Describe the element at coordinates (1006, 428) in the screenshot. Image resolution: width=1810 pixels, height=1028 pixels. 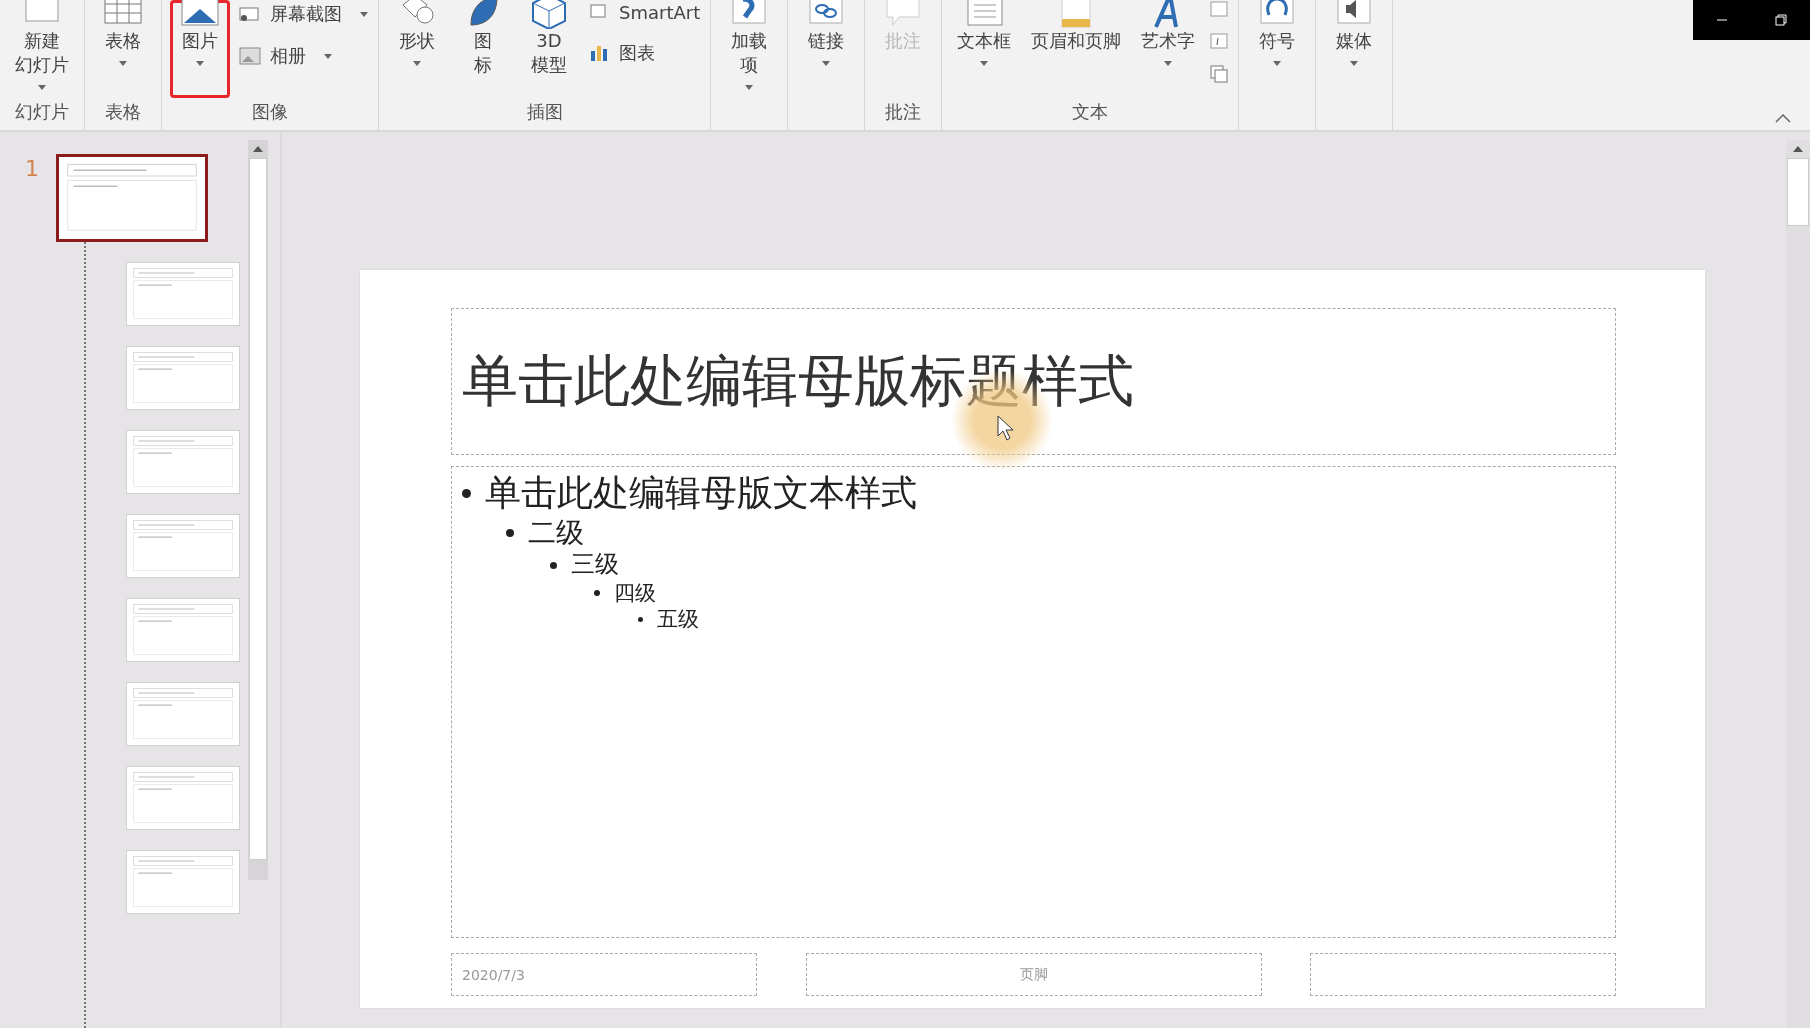
I see `cursor-icon` at that location.